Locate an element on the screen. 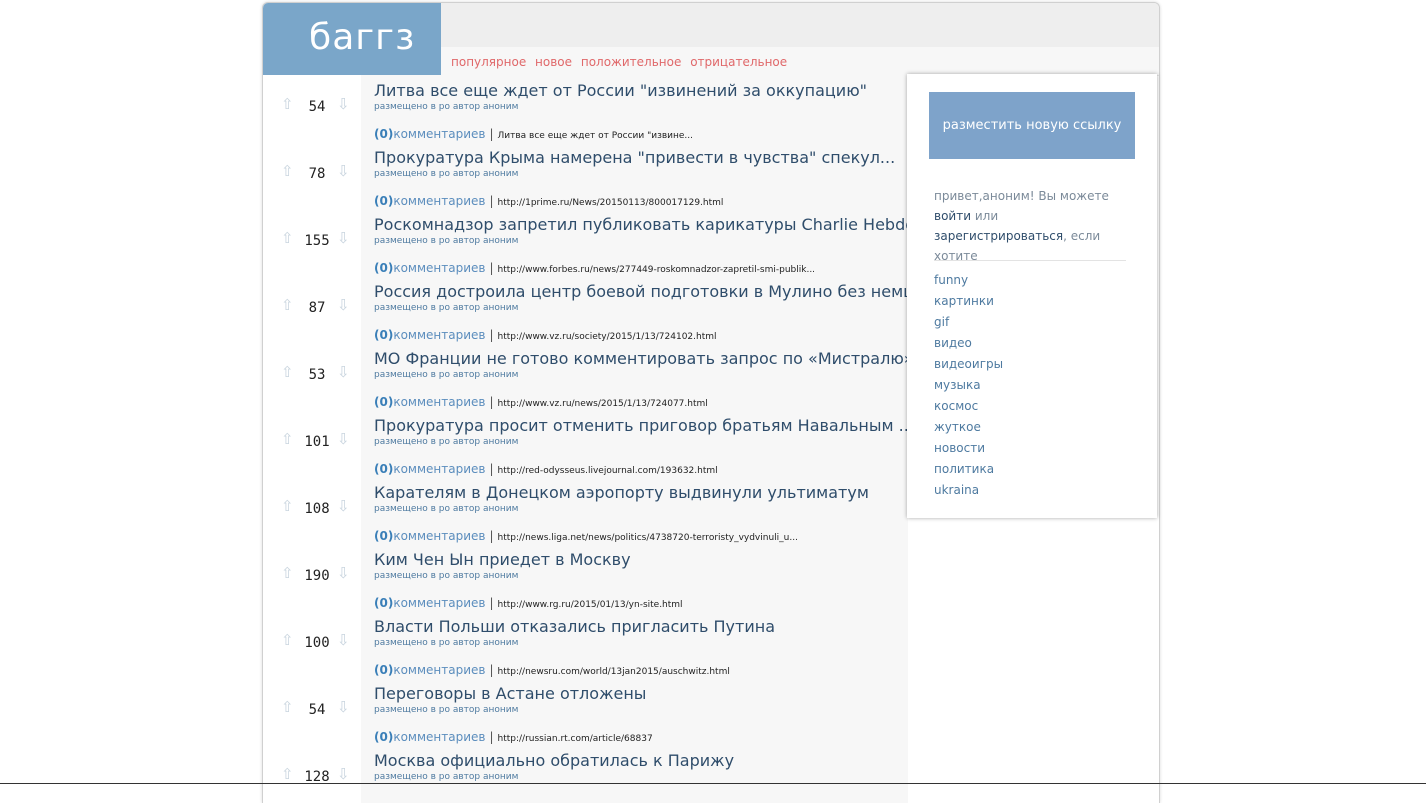 The image size is (1426, 803). category-link: новости is located at coordinates (959, 448).